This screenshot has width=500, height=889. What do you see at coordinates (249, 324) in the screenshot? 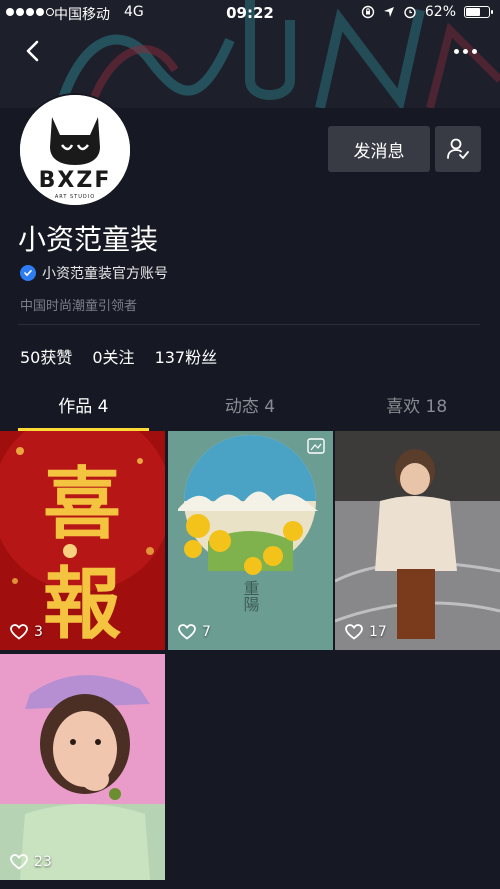
I see `divider` at bounding box center [249, 324].